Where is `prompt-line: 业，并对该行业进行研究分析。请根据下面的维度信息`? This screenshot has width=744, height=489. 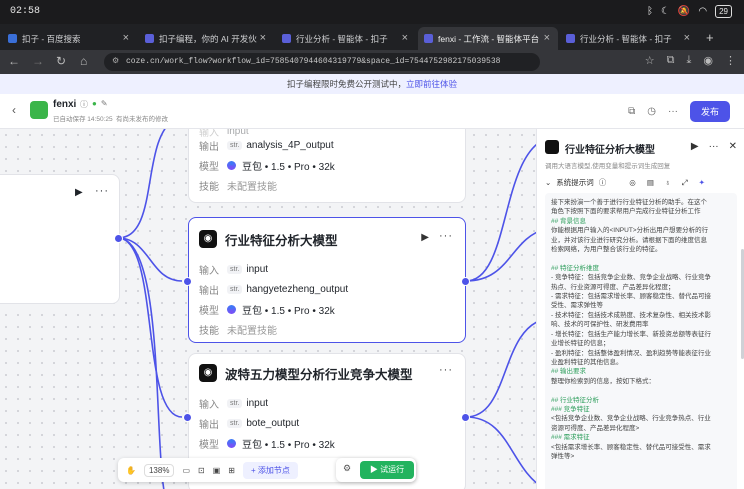
prompt-line: 业，并对该行业进行研究分析。请根据下面的维度信息 is located at coordinates (629, 240).